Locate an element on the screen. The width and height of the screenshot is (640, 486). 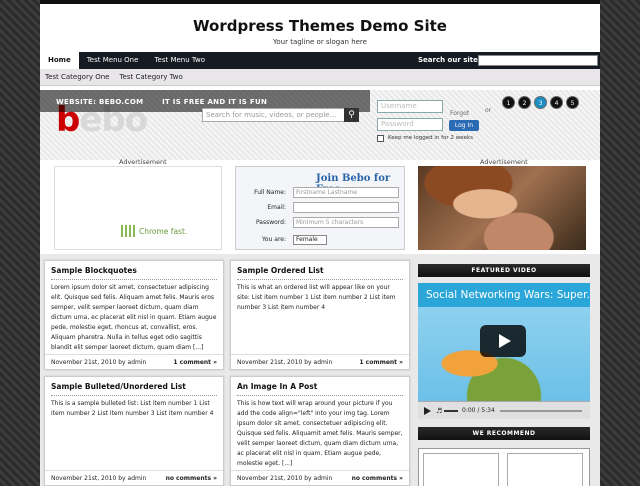
site-tagline: Your tagline or slogan here is located at coordinates (320, 42).